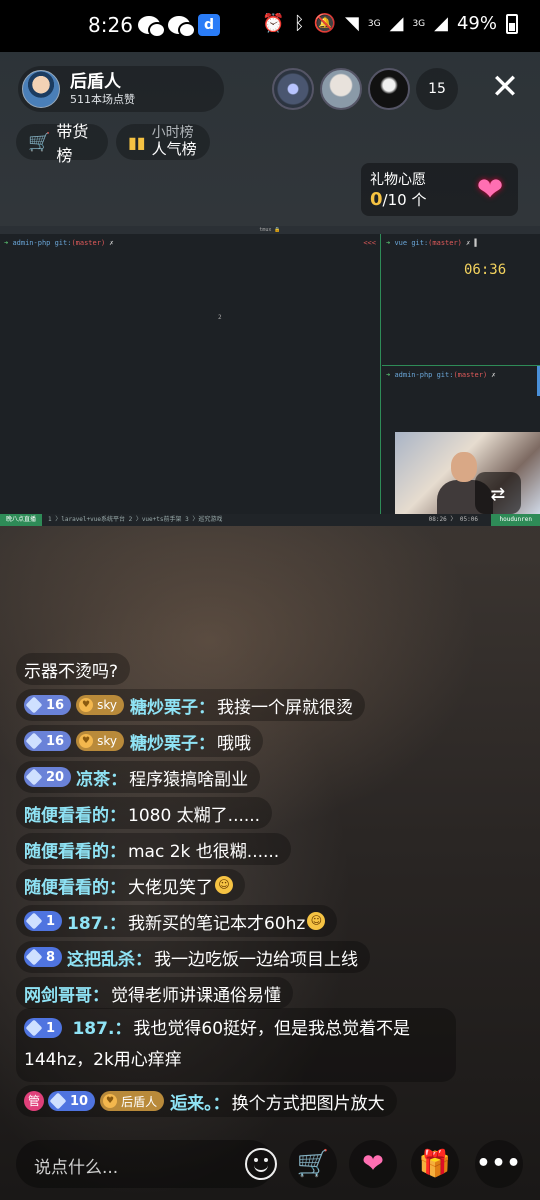 This screenshot has width=540, height=1200. Describe the element at coordinates (137, 142) in the screenshot. I see `bar-chart-icon: ▮▮` at that location.